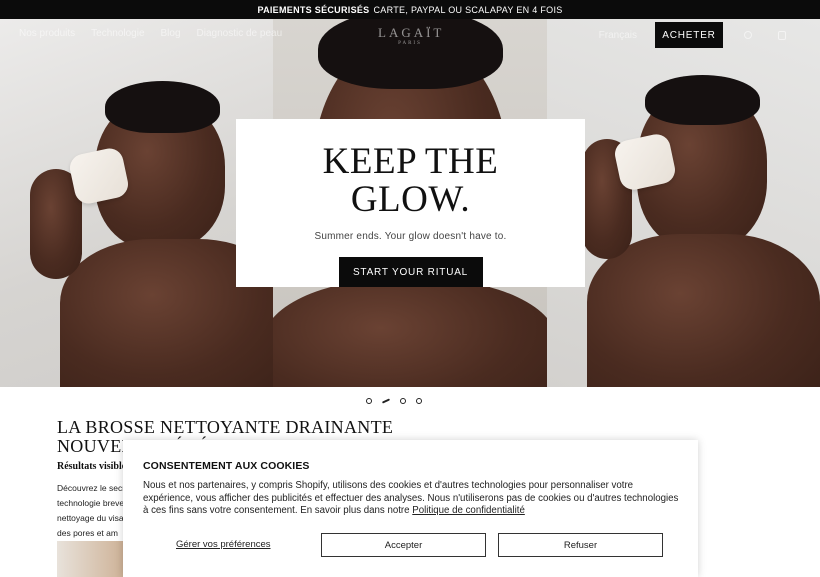 This screenshot has height=577, width=820. What do you see at coordinates (171, 33) in the screenshot?
I see `nav-item-blog: Blog` at bounding box center [171, 33].